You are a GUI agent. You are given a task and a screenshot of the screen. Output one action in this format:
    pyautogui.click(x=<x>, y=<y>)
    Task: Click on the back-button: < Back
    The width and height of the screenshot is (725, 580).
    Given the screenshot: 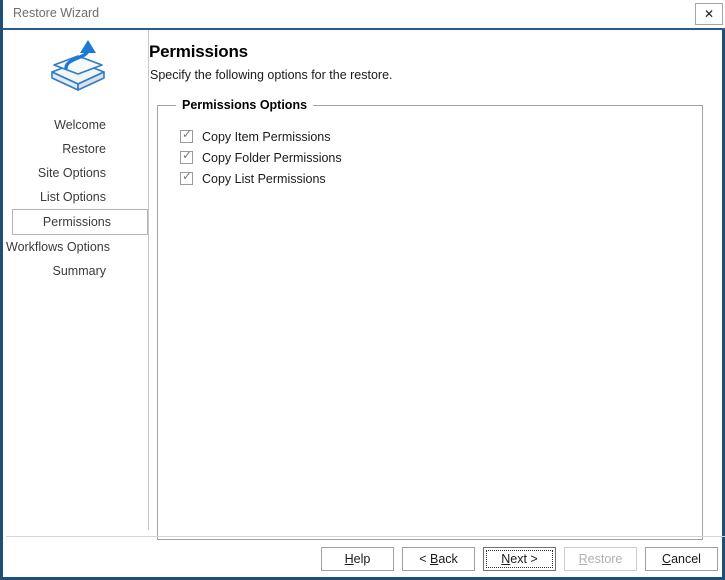 What is the action you would take?
    pyautogui.click(x=438, y=559)
    